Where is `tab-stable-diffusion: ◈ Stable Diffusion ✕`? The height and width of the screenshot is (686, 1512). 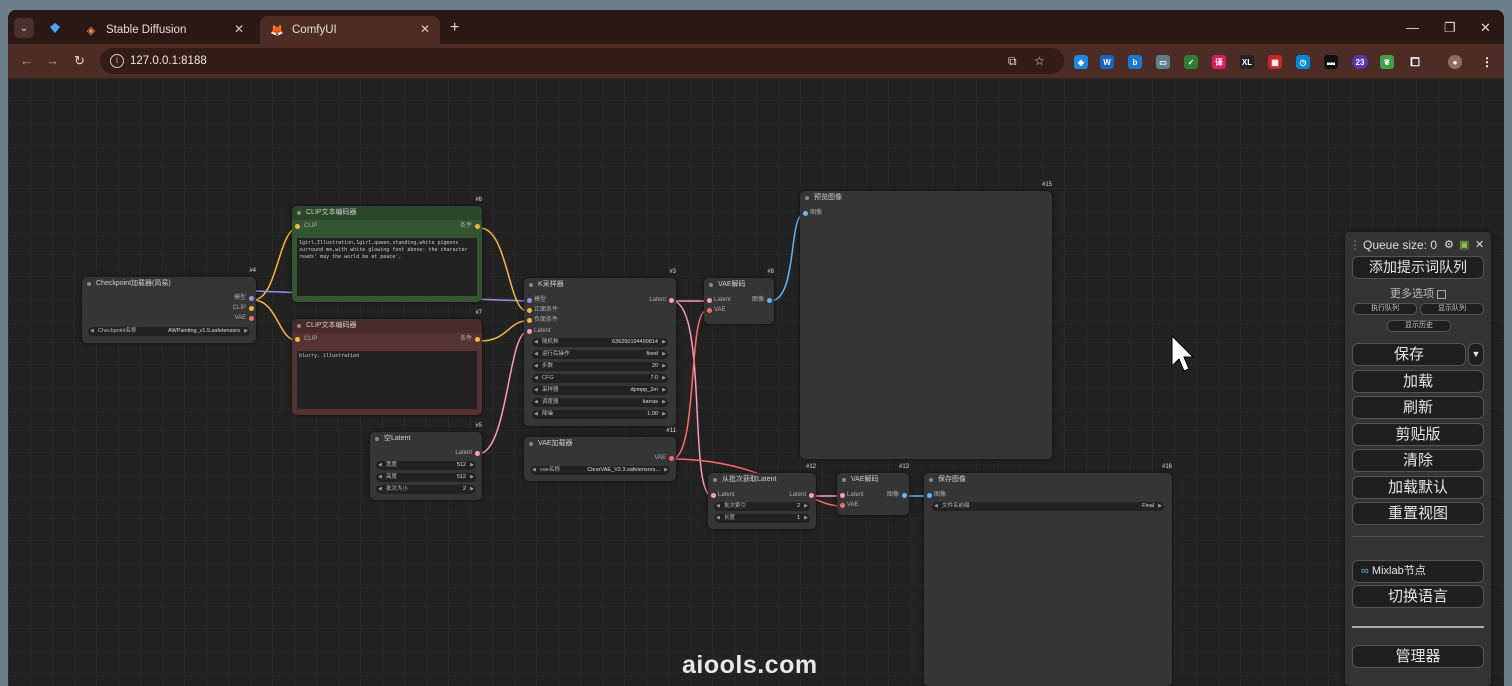 tab-stable-diffusion: ◈ Stable Diffusion ✕ is located at coordinates (164, 30).